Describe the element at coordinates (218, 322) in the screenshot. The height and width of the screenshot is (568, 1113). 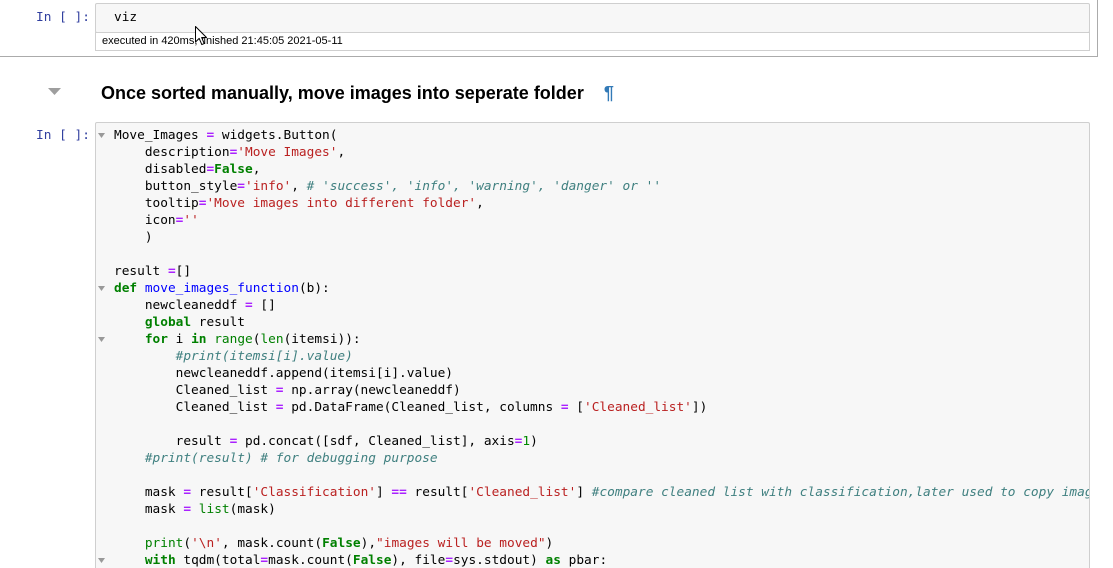
I see `code-token: result` at that location.